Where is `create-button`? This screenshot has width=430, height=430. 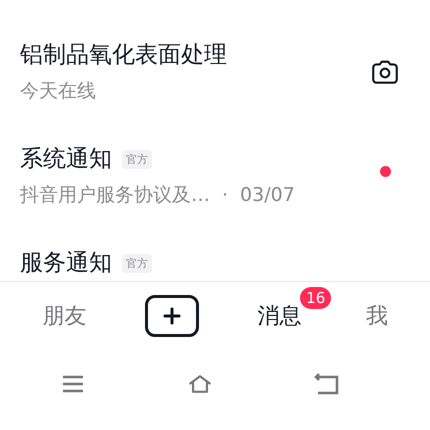
create-button is located at coordinates (171, 316).